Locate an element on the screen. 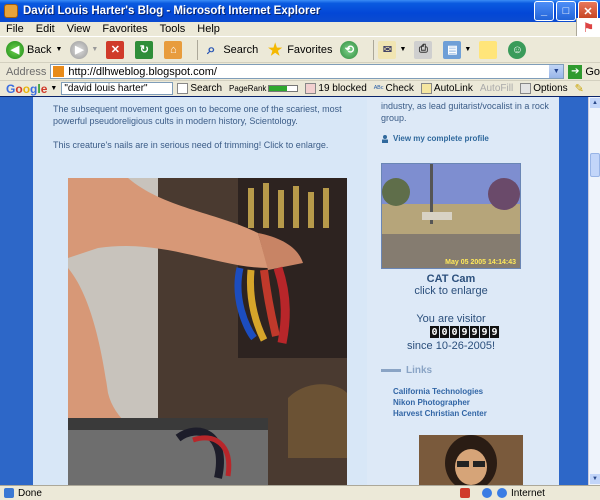 The width and height of the screenshot is (600, 500). link-item: California Technologies is located at coordinates (440, 391).